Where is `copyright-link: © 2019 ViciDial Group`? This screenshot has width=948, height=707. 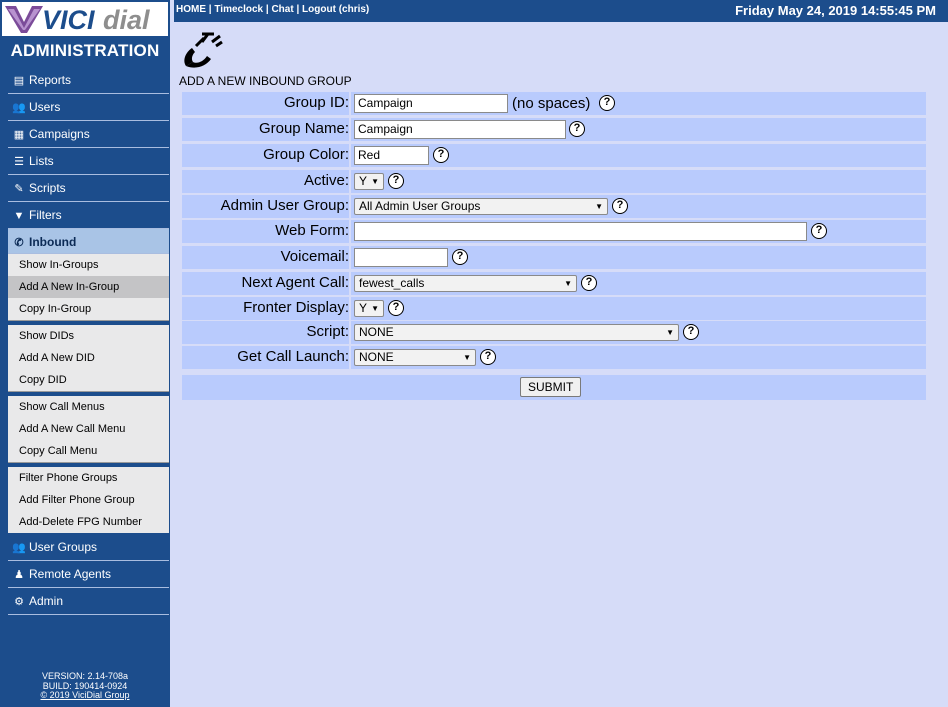 copyright-link: © 2019 ViciDial Group is located at coordinates (85, 695).